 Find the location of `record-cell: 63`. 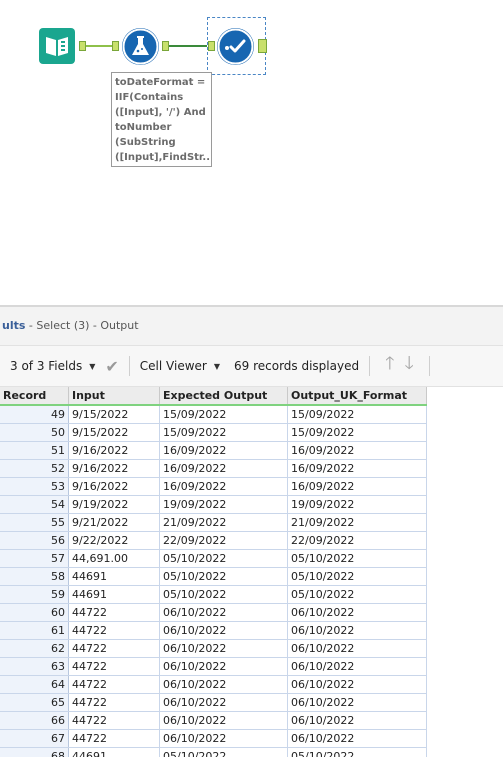

record-cell: 63 is located at coordinates (34, 667).